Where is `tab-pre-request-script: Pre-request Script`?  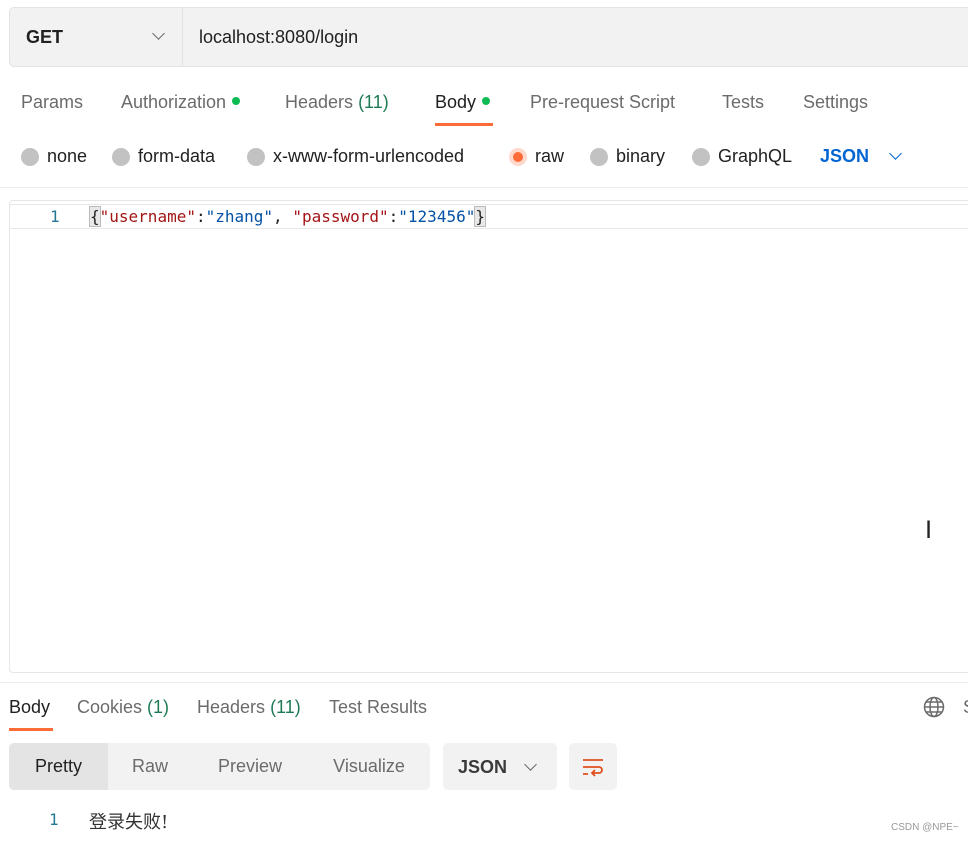
tab-pre-request-script: Pre-request Script is located at coordinates (602, 102).